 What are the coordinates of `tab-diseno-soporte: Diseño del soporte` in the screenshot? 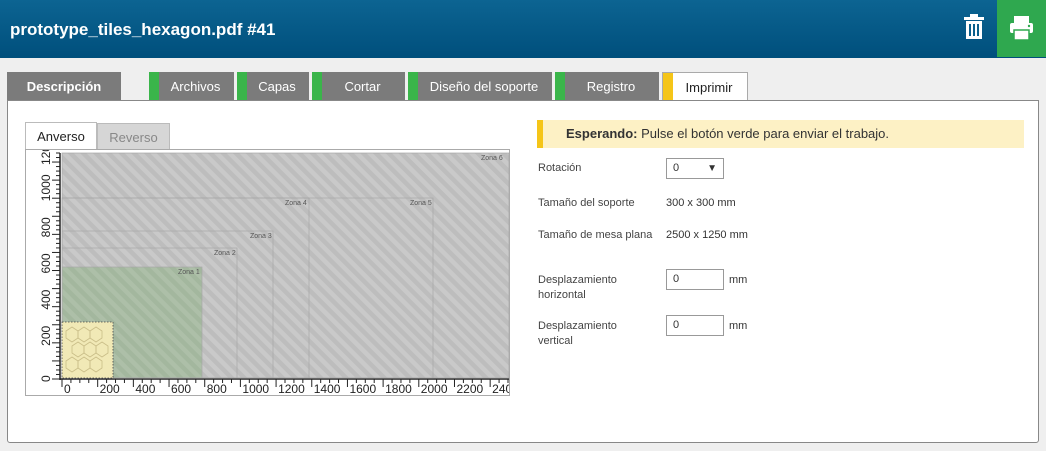 It's located at (480, 86).